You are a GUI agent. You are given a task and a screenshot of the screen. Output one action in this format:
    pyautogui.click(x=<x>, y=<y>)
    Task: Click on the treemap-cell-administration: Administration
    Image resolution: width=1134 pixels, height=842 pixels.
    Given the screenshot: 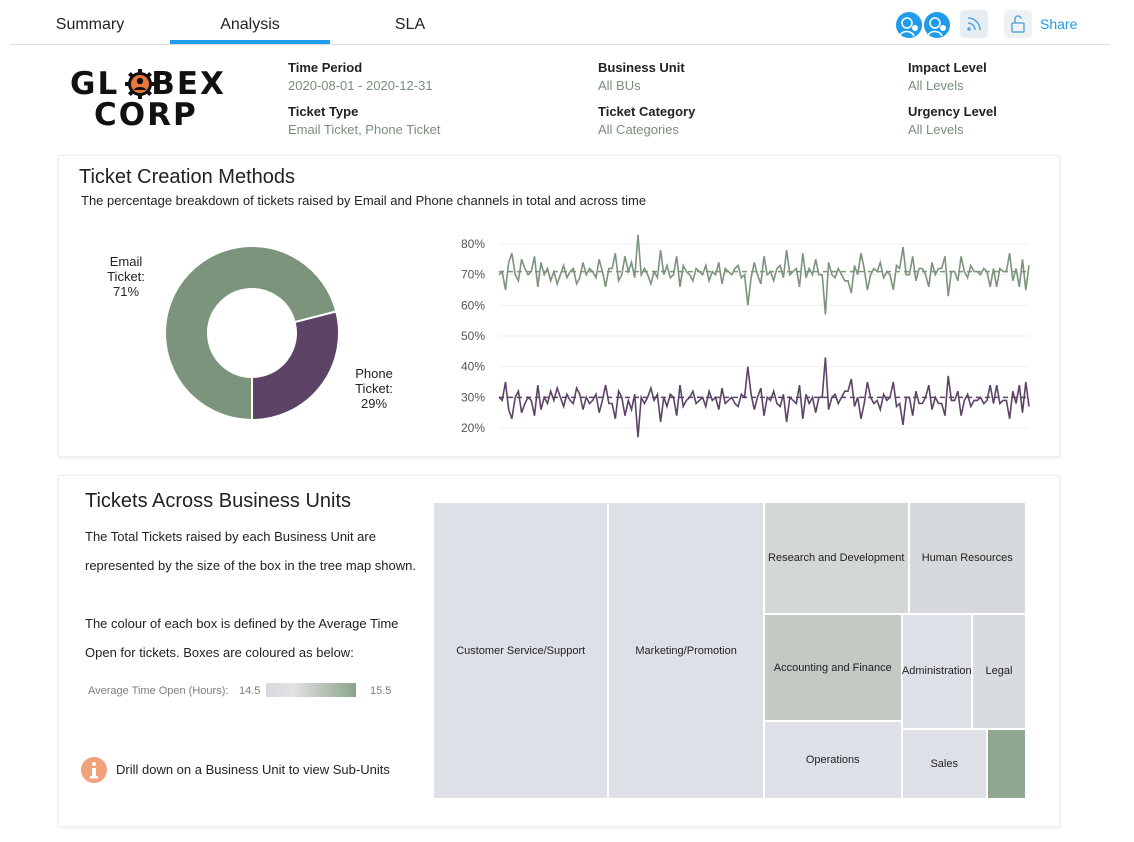 What is the action you would take?
    pyautogui.click(x=936, y=671)
    